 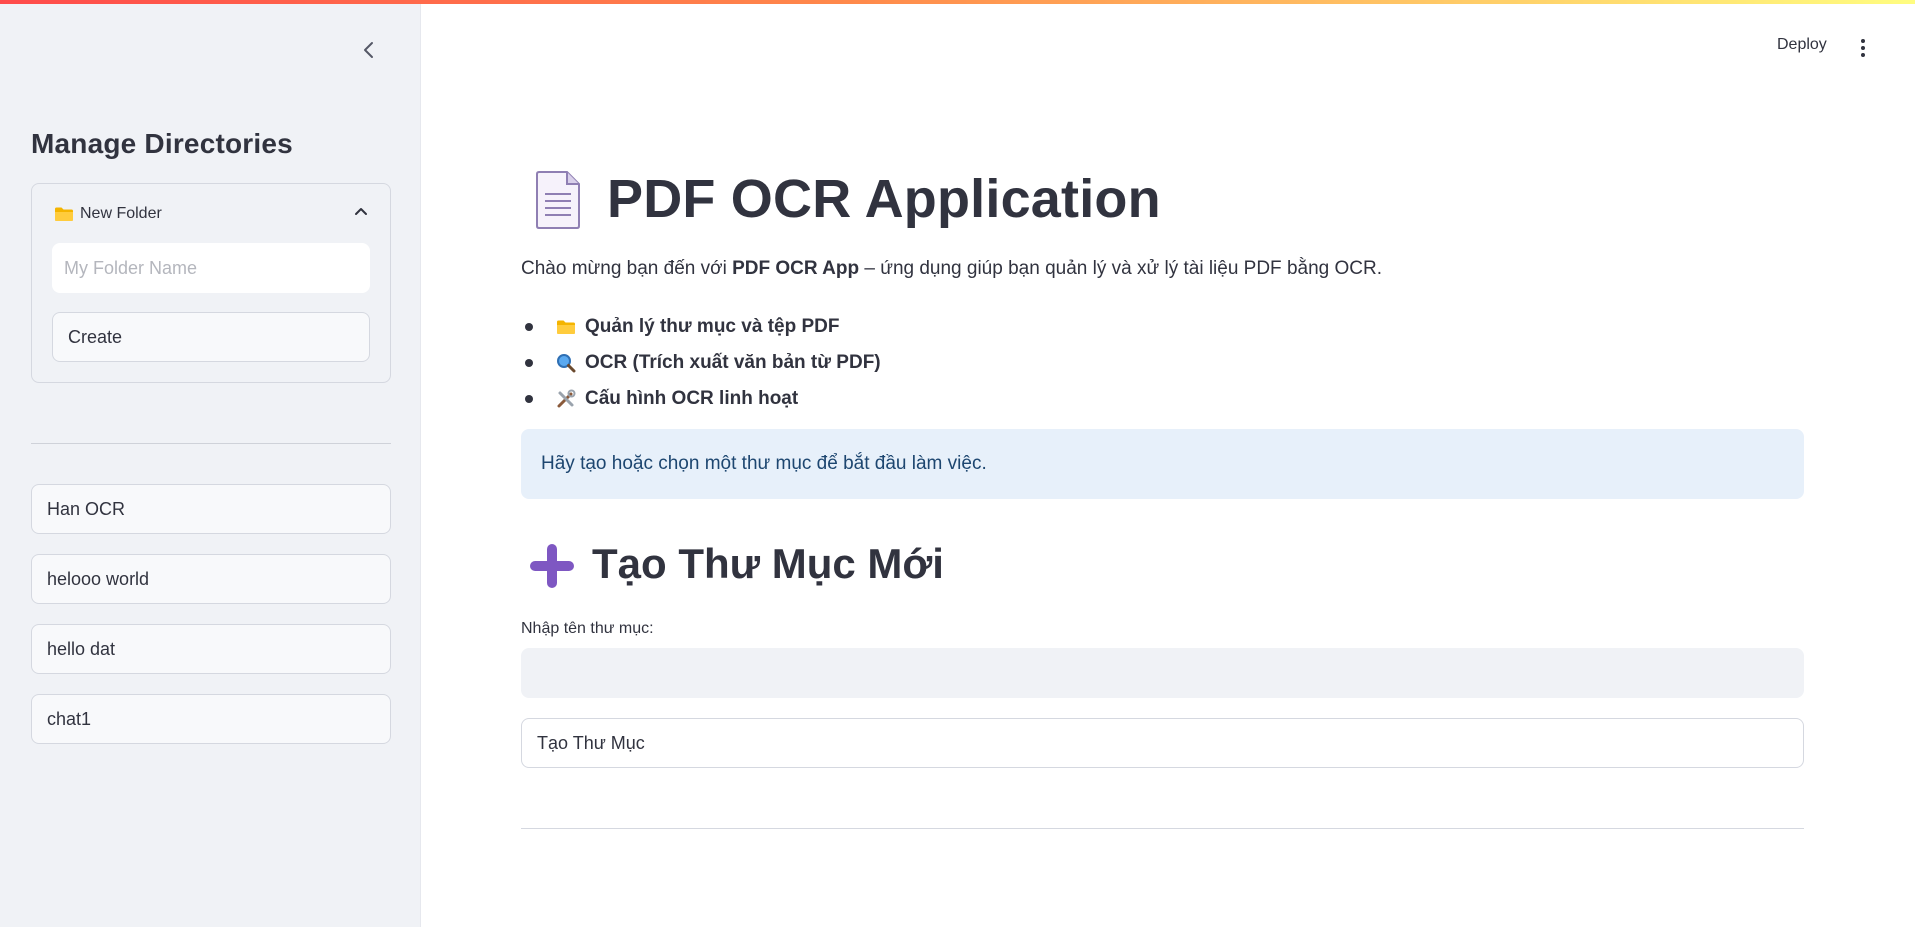 I want to click on expander-label: New Folder, so click(x=121, y=213).